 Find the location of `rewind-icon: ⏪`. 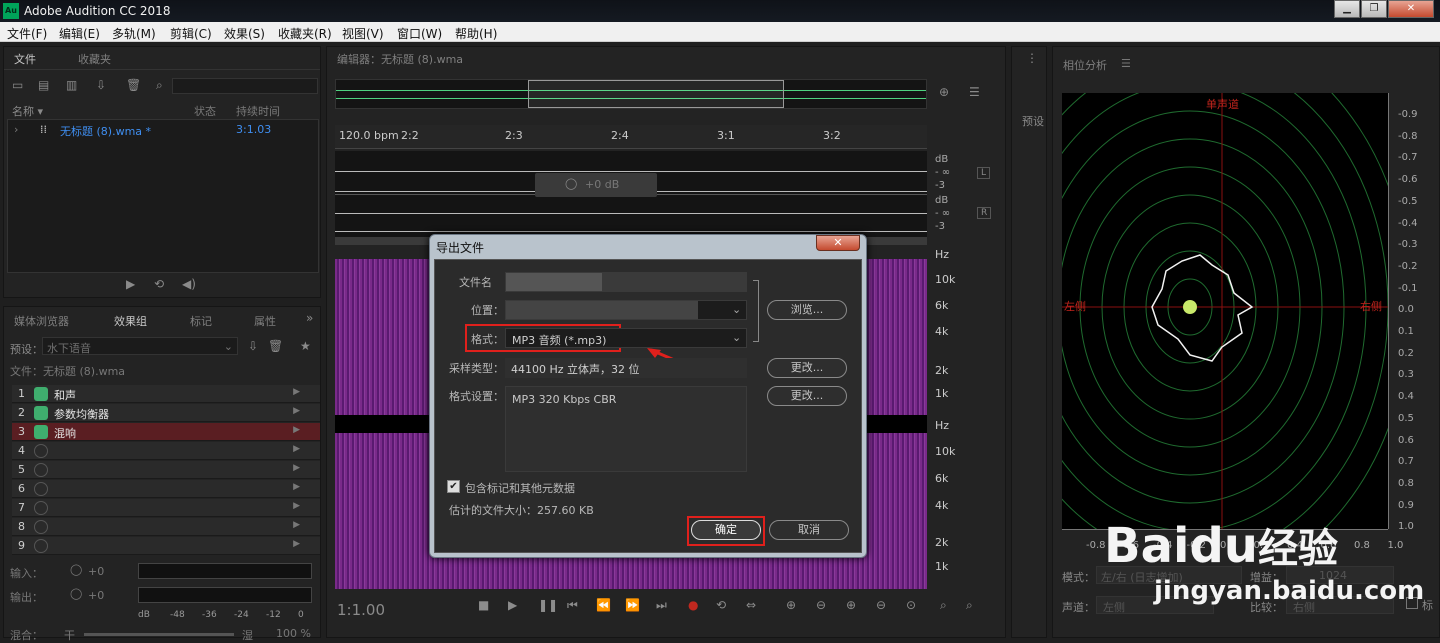

rewind-icon: ⏪ is located at coordinates (603, 605).